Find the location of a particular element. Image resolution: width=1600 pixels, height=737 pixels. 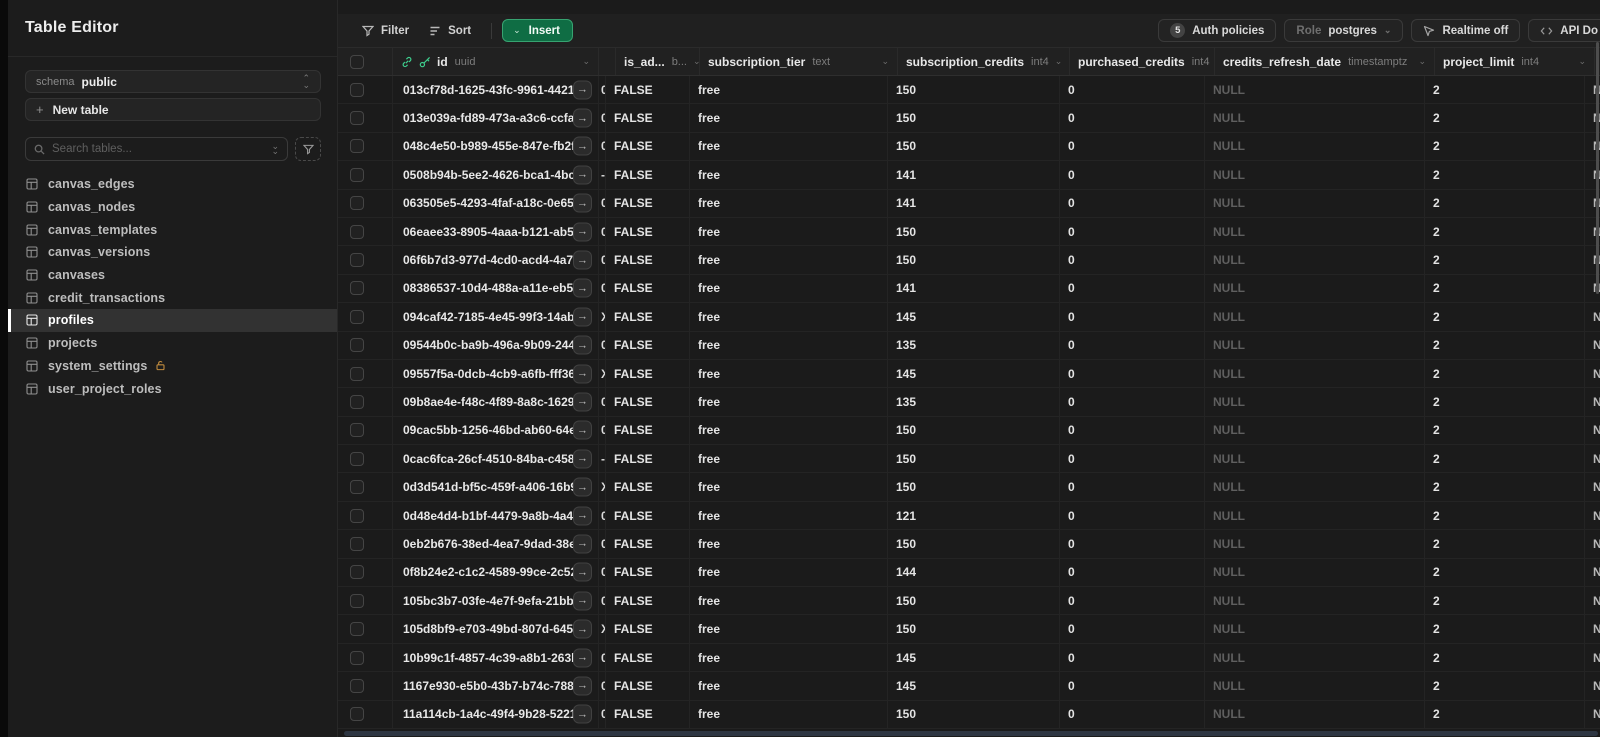

cell-id: 0cac6fca-26cf-4510-84ba-c4580... → is located at coordinates (496, 459).